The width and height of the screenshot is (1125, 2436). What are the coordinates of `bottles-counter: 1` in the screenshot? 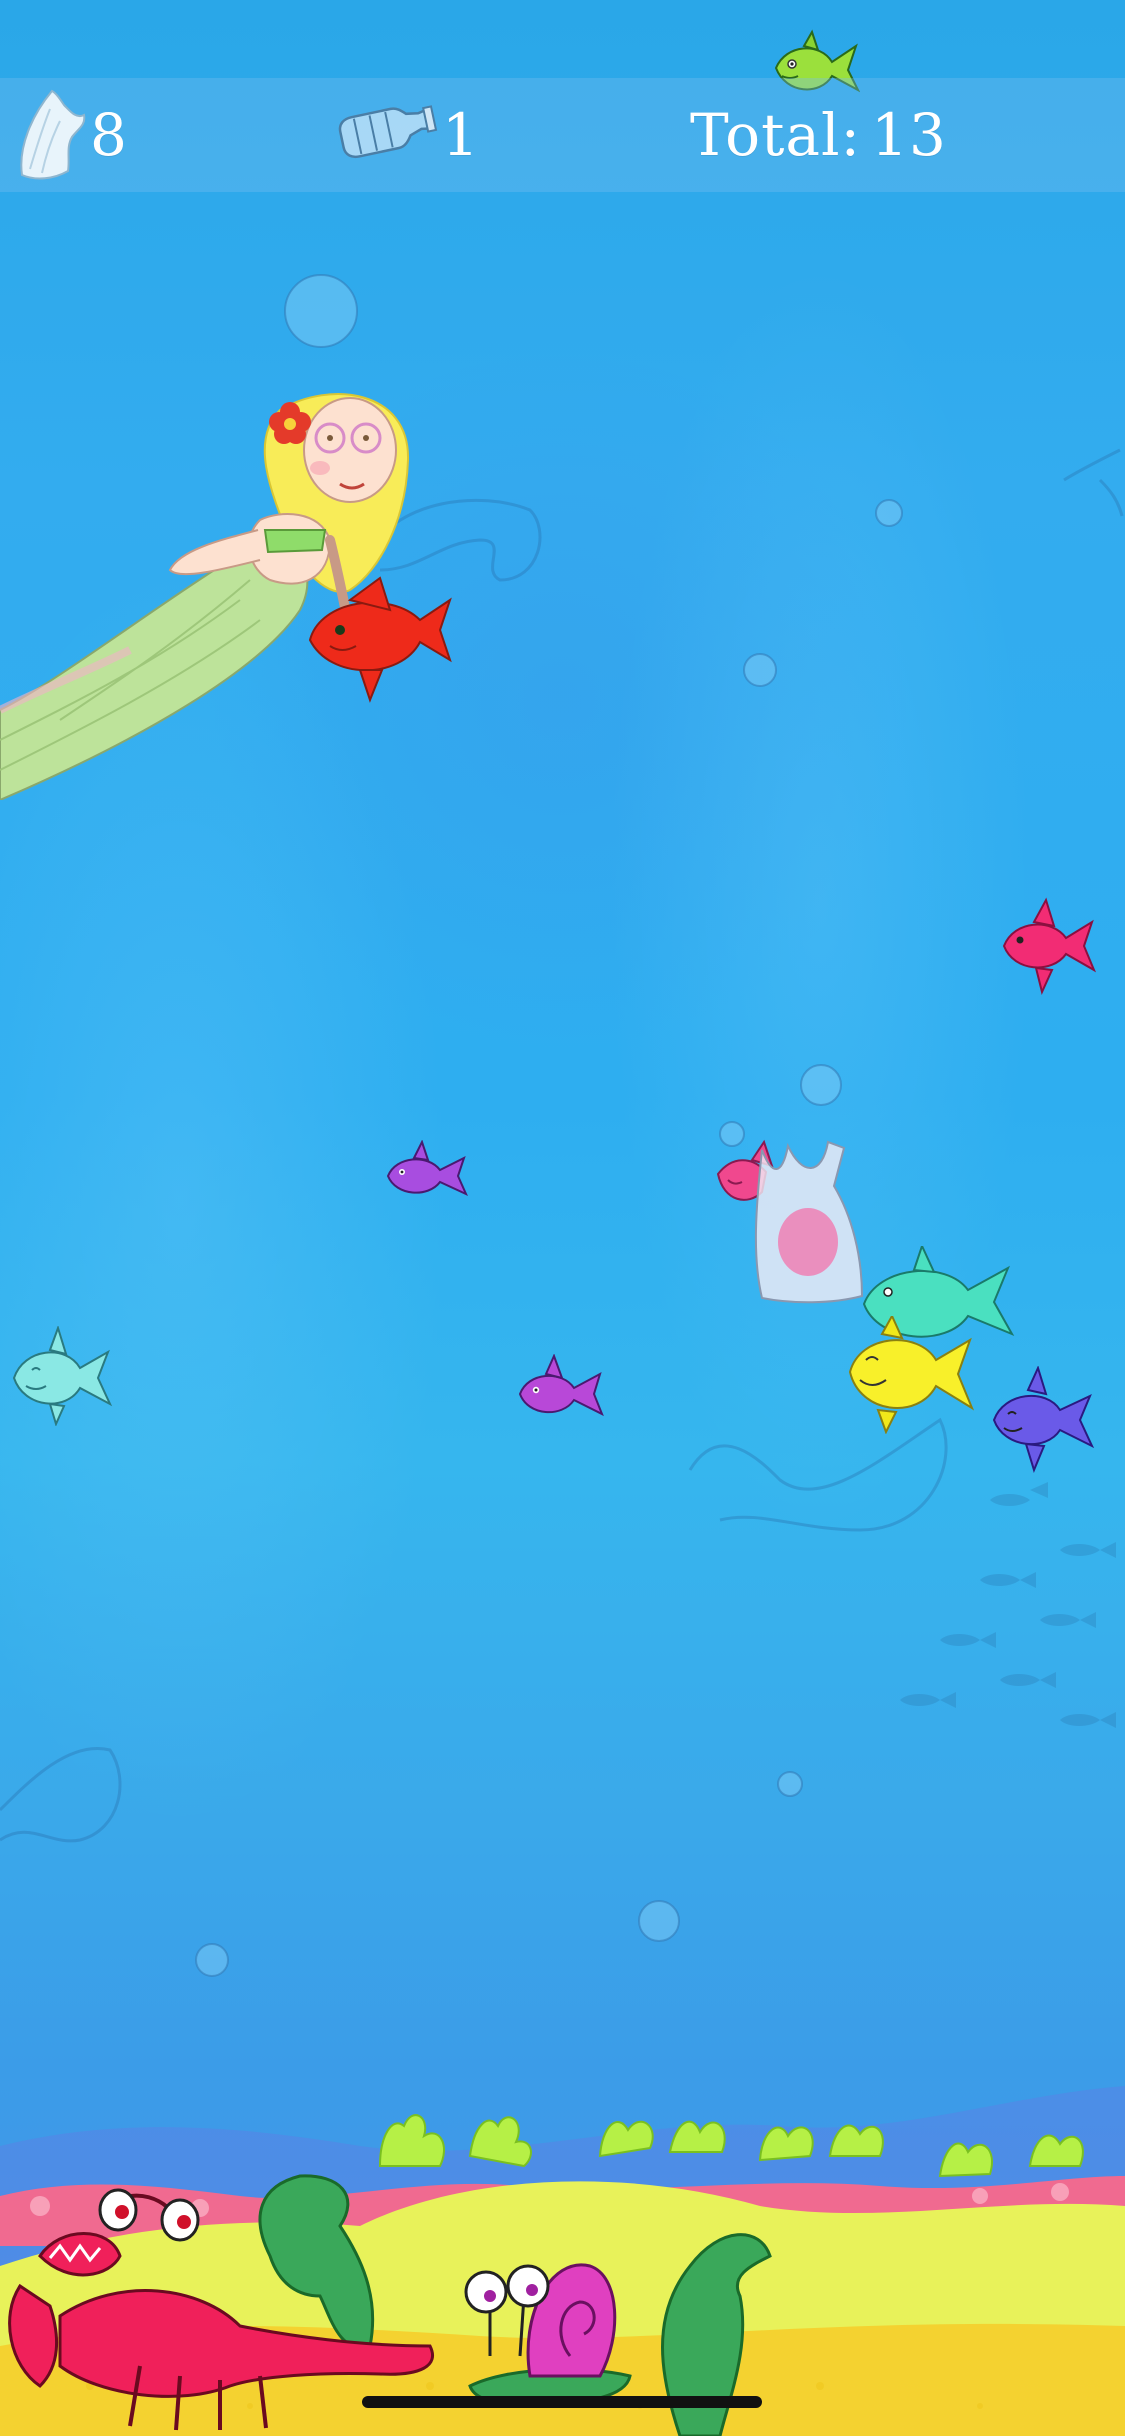 It's located at (408, 135).